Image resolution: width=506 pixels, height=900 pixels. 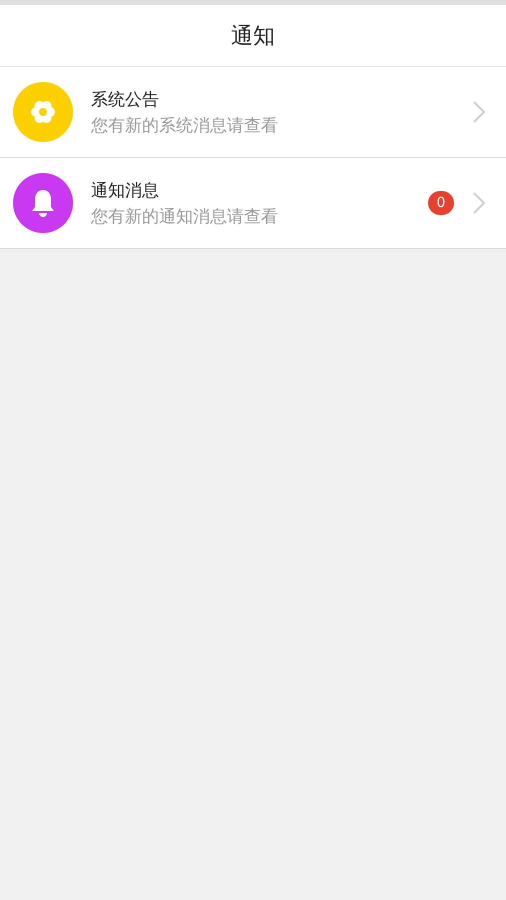 What do you see at coordinates (125, 191) in the screenshot?
I see `item-title: 通知消息` at bounding box center [125, 191].